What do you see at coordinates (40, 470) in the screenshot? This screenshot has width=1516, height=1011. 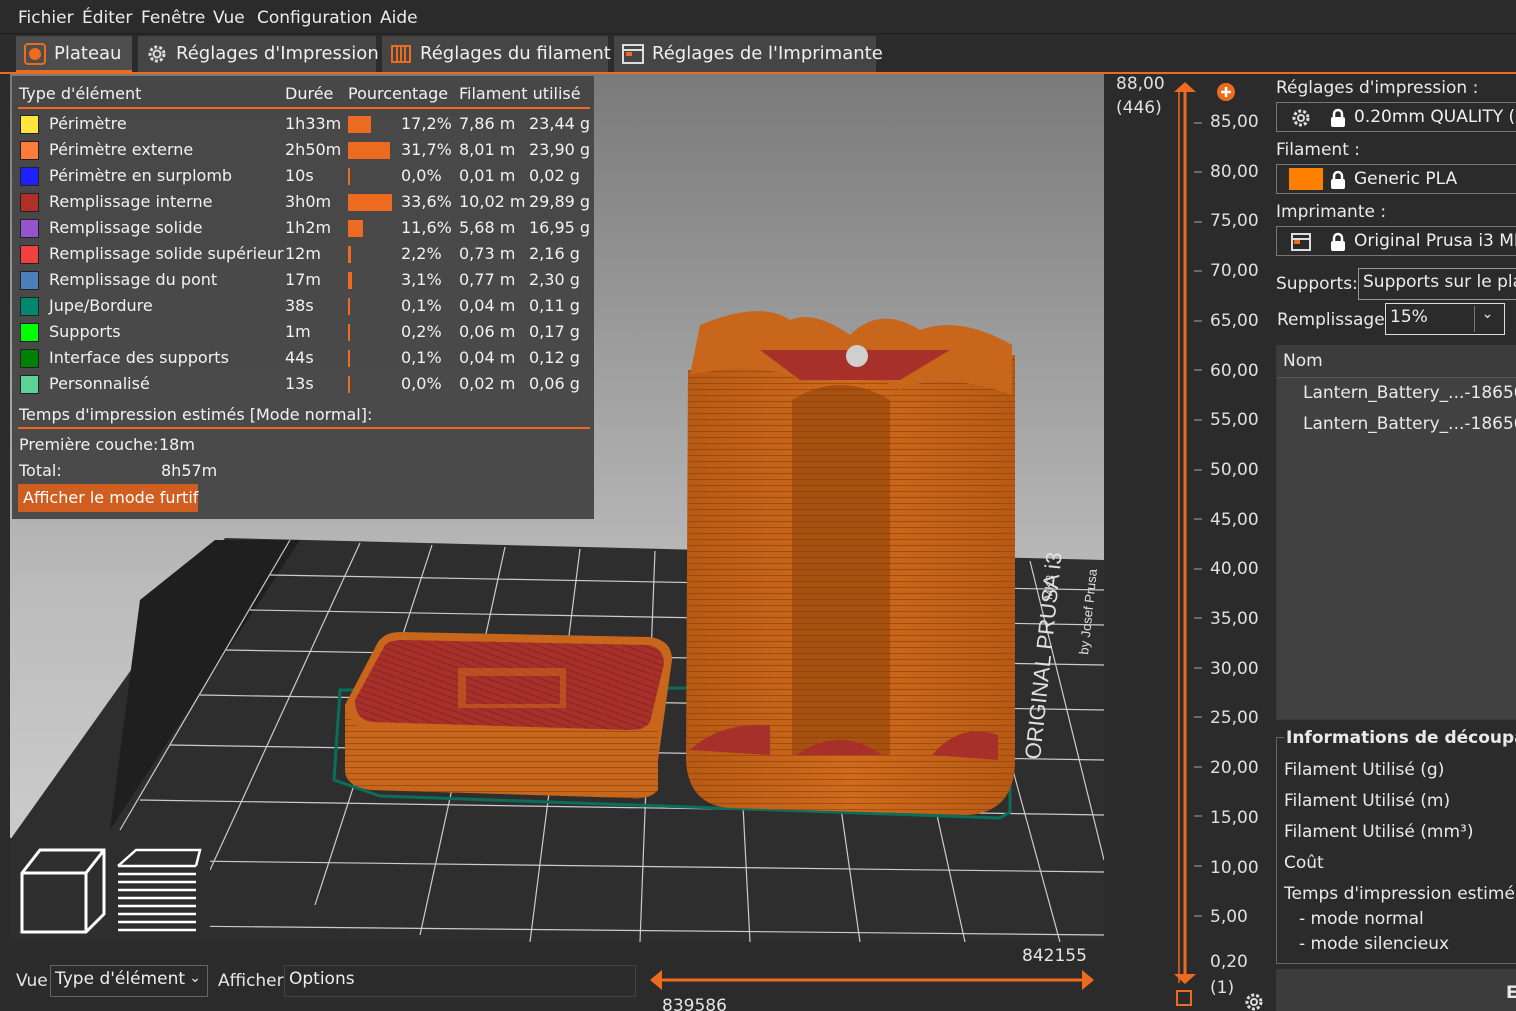 I see `total-label: Total:` at bounding box center [40, 470].